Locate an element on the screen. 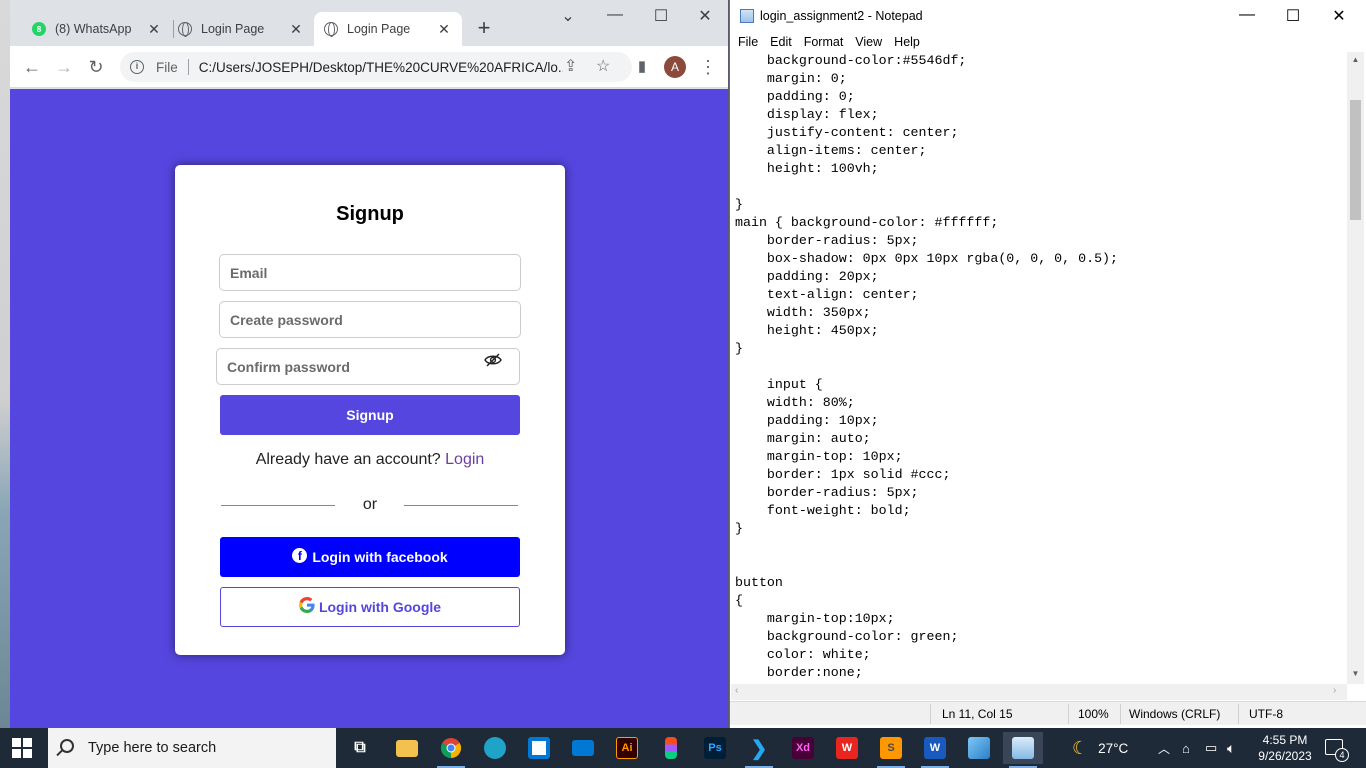 The image size is (1366, 768). notepad-status-bar: Ln 11, Col 15 100% Windows (CRLF) UTF-8 is located at coordinates (1048, 713).